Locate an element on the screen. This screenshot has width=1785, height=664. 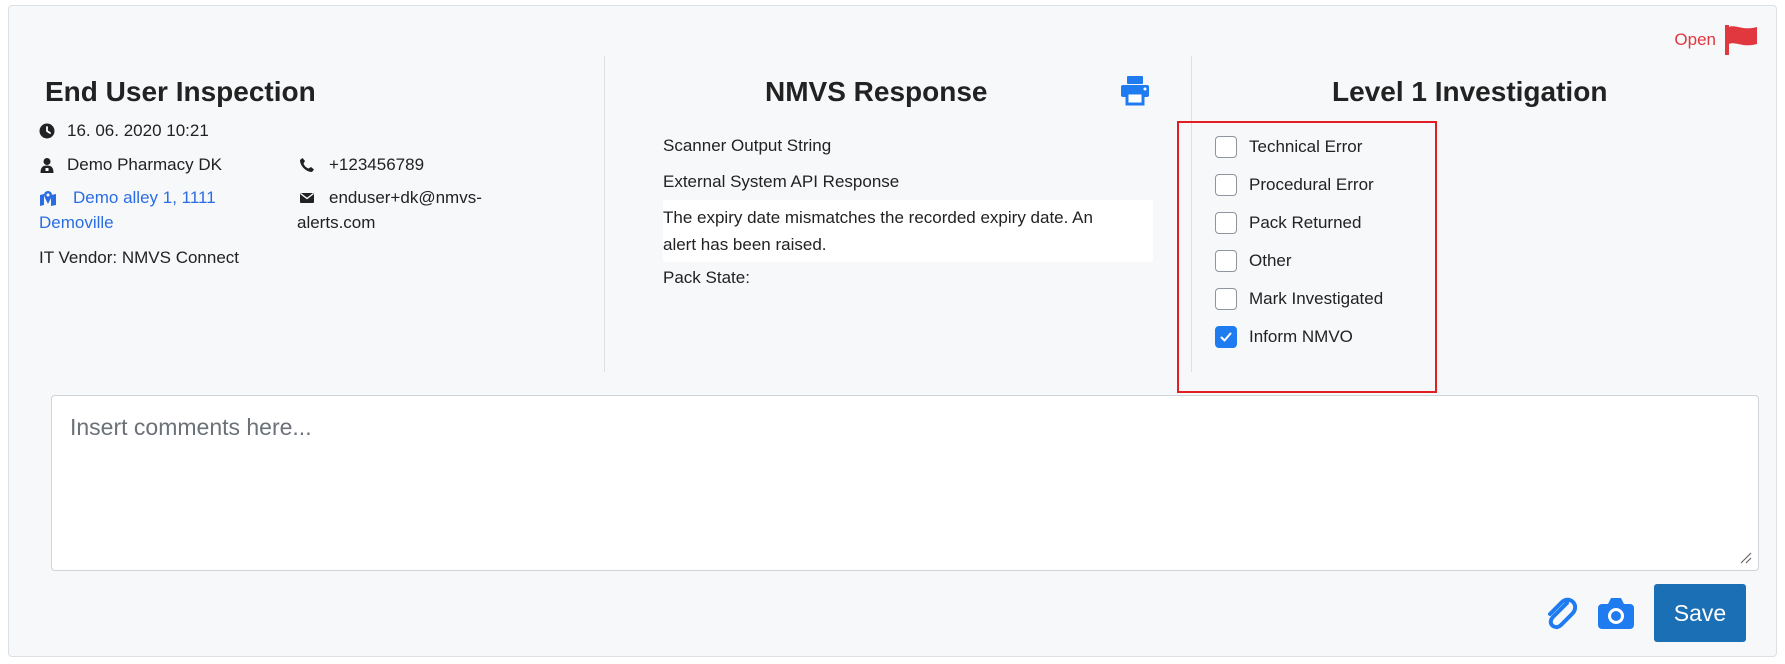
status-label: Open is located at coordinates (1695, 39).